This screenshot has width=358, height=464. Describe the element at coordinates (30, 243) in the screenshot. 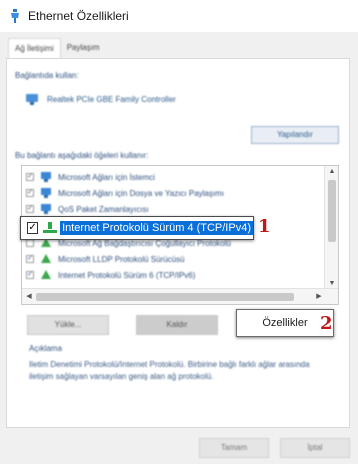

I see `item-checkbox` at that location.